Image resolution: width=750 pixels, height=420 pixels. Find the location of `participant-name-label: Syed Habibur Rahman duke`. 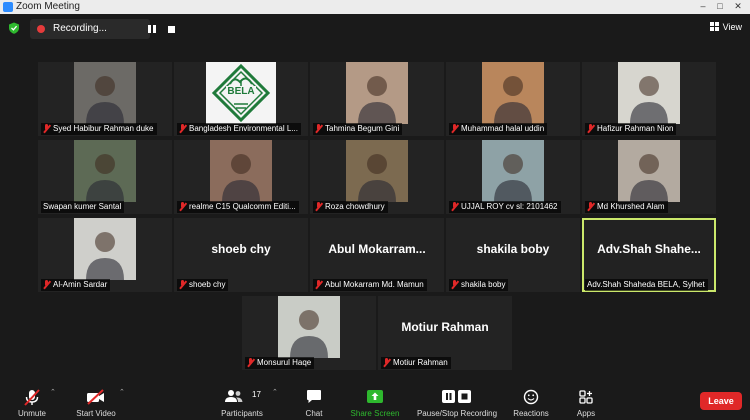

participant-name-label: Syed Habibur Rahman duke is located at coordinates (99, 129).